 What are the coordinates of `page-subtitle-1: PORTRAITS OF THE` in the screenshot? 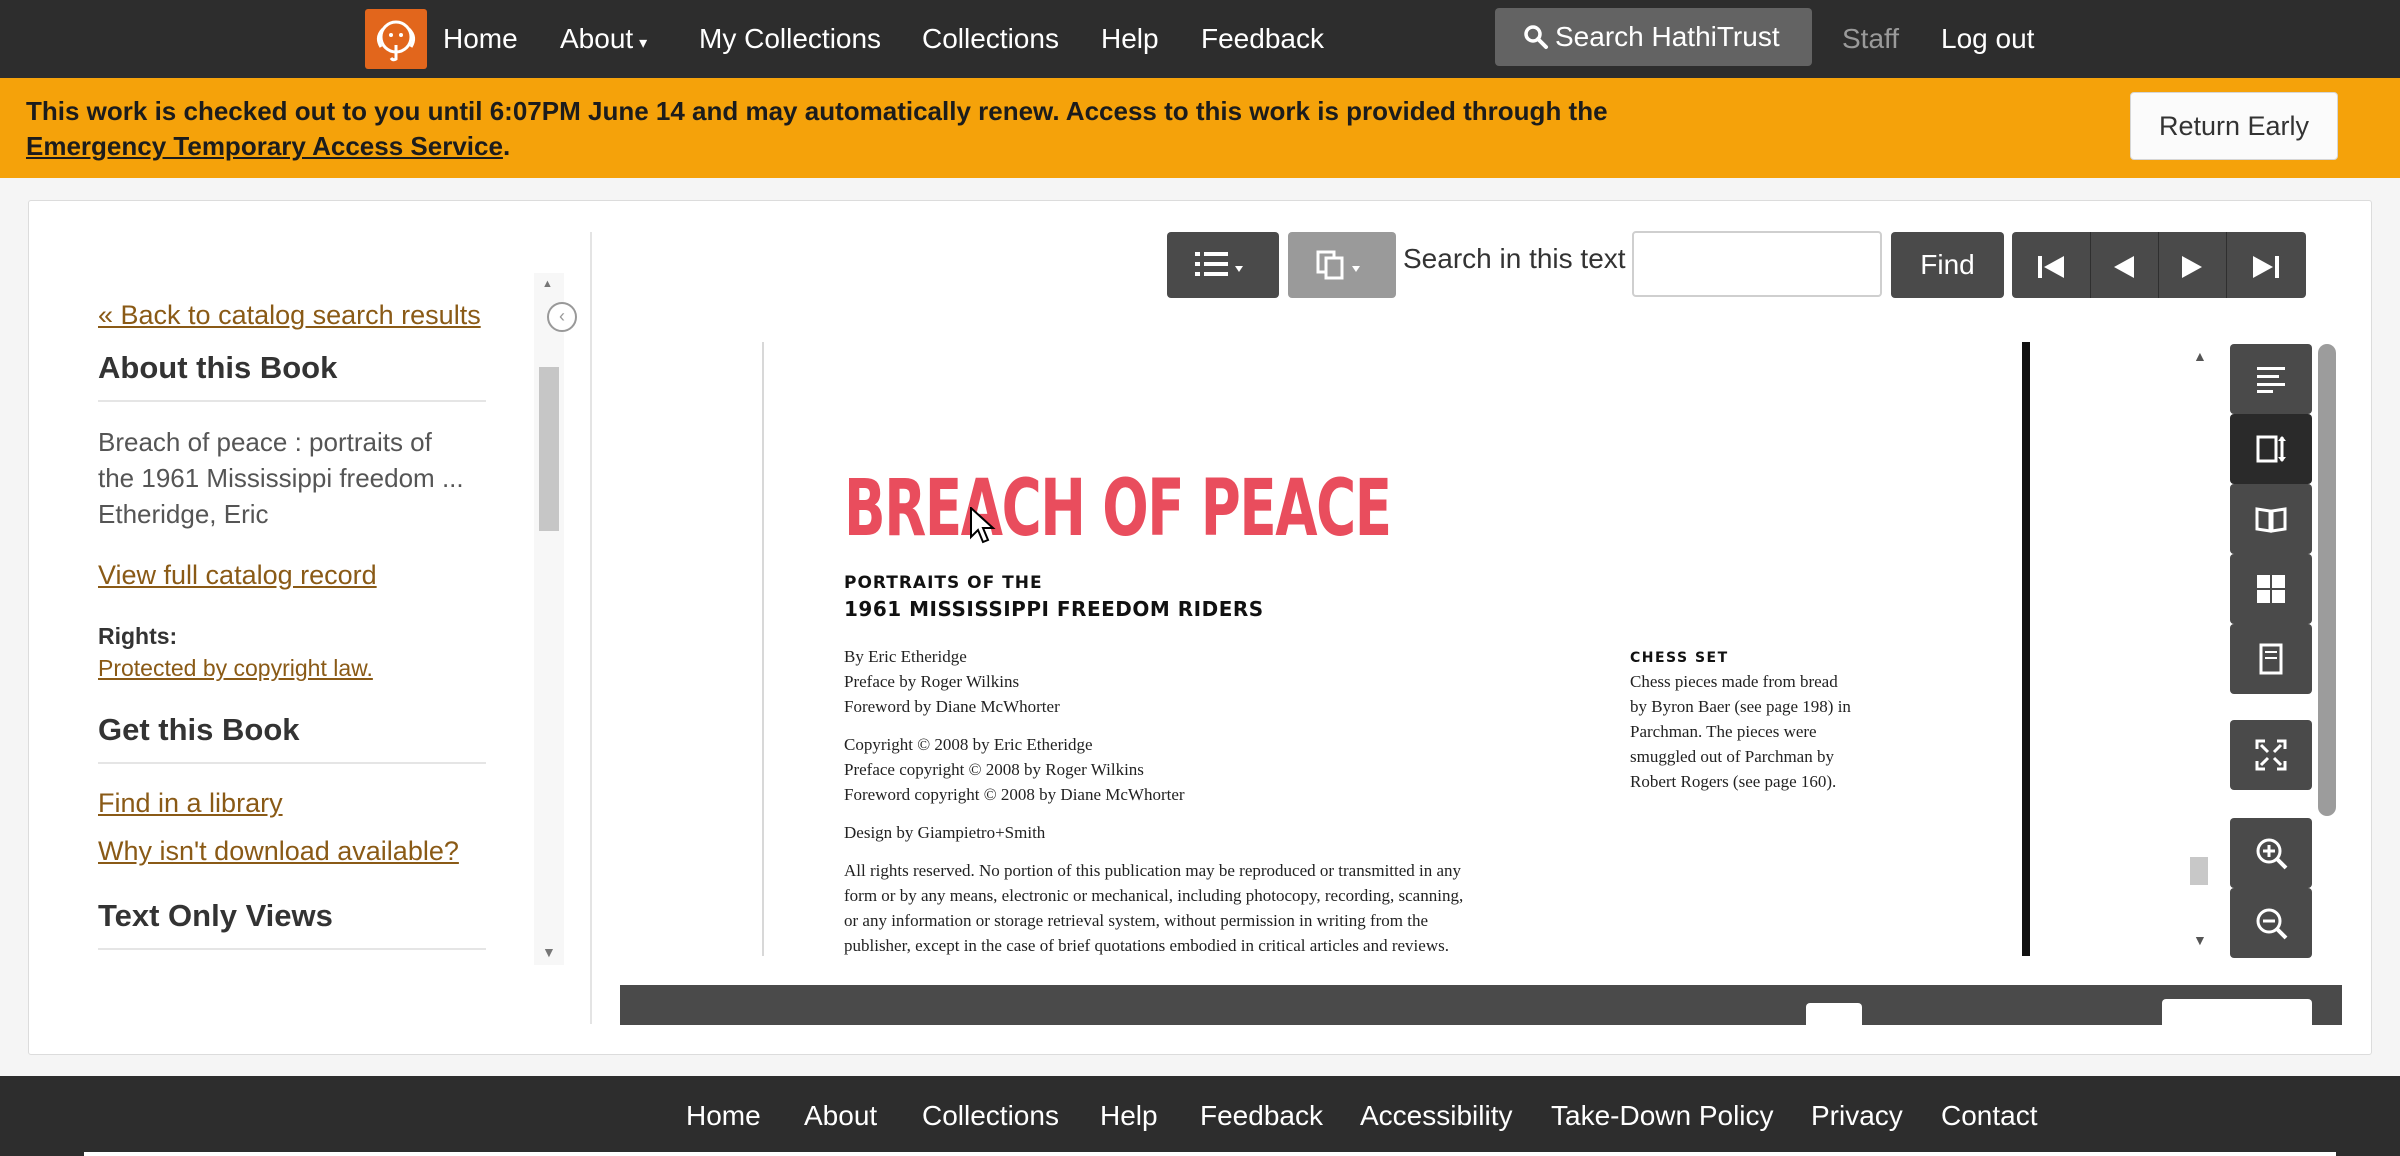 It's located at (943, 583).